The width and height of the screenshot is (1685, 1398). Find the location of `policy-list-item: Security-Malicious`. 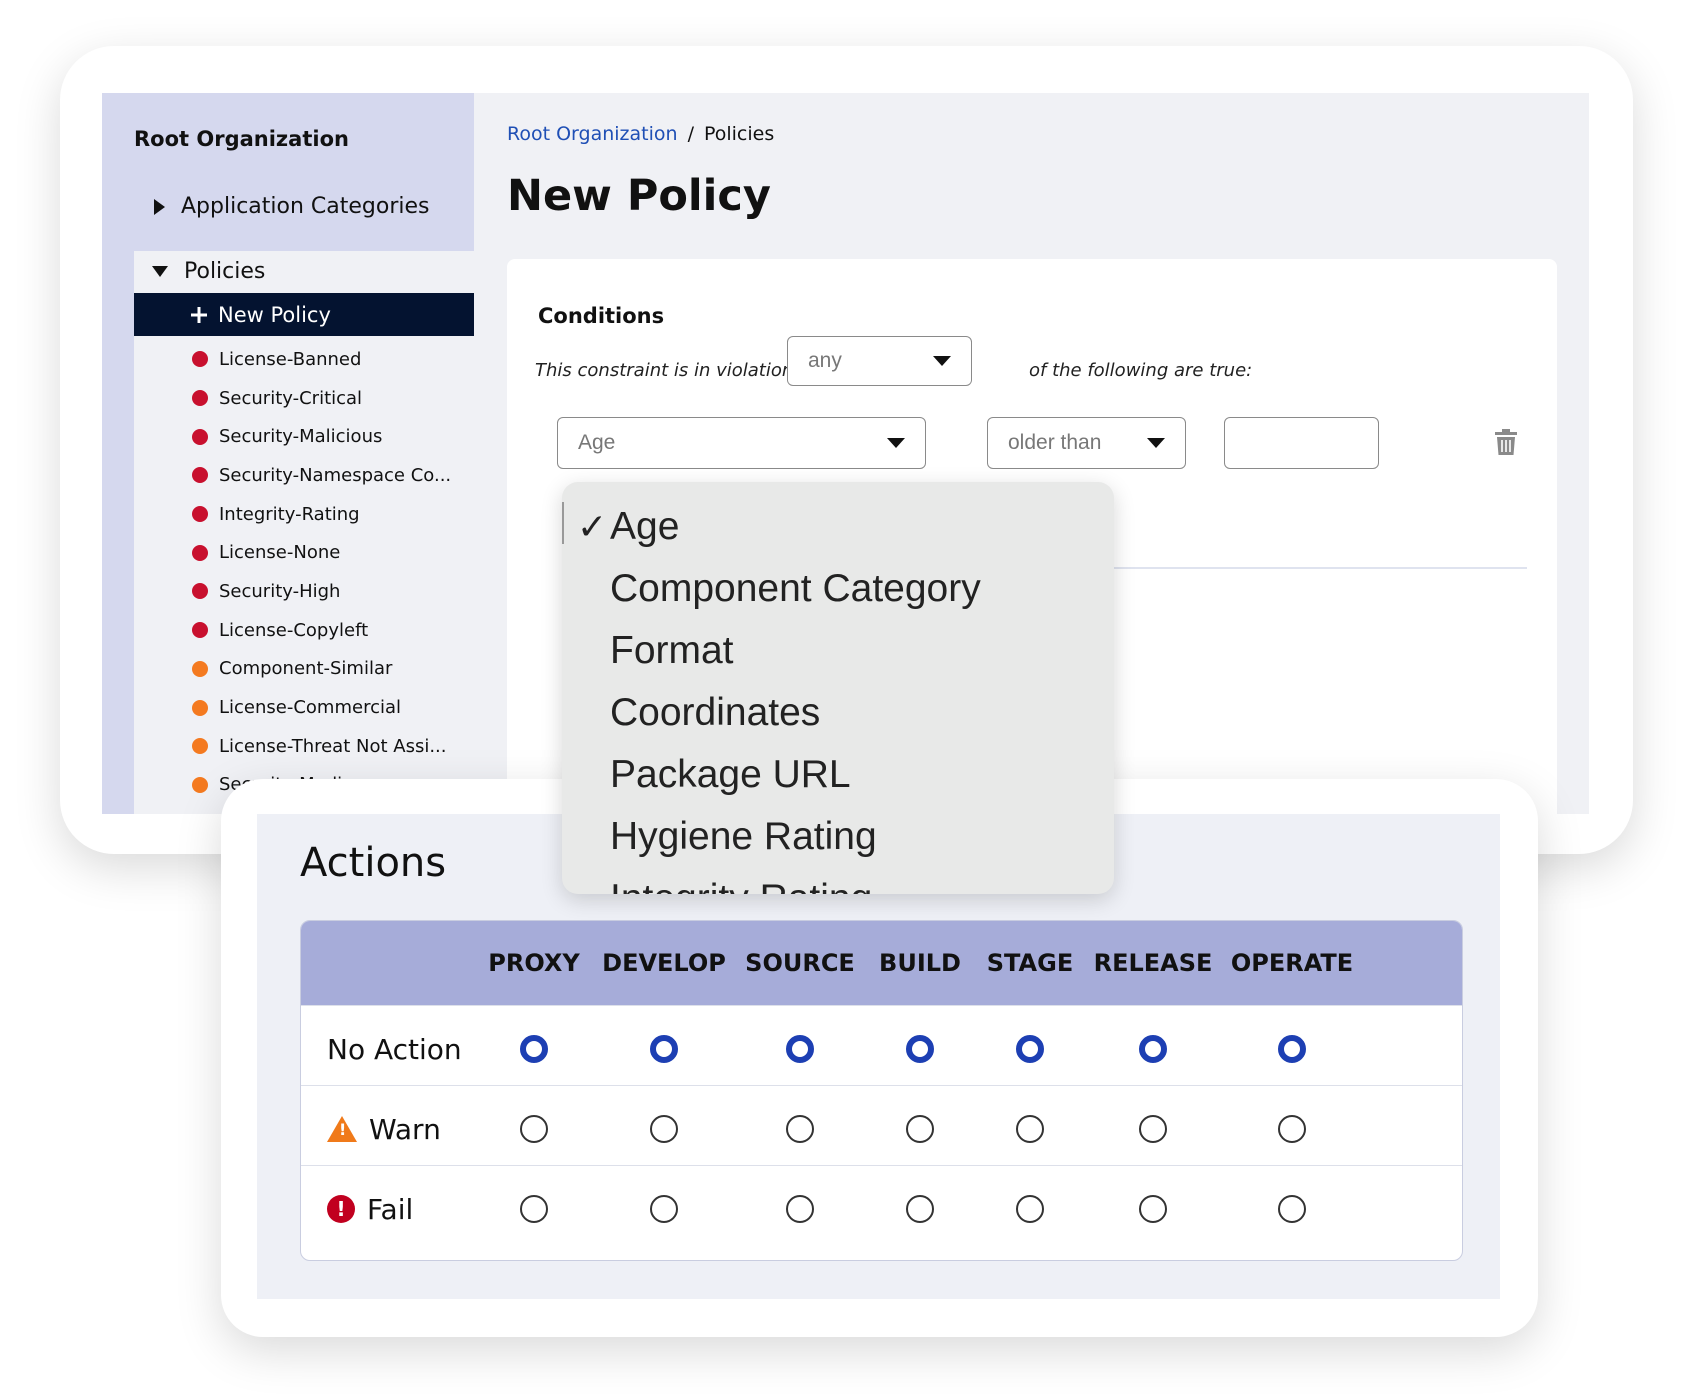

policy-list-item: Security-Malicious is located at coordinates (321, 436).